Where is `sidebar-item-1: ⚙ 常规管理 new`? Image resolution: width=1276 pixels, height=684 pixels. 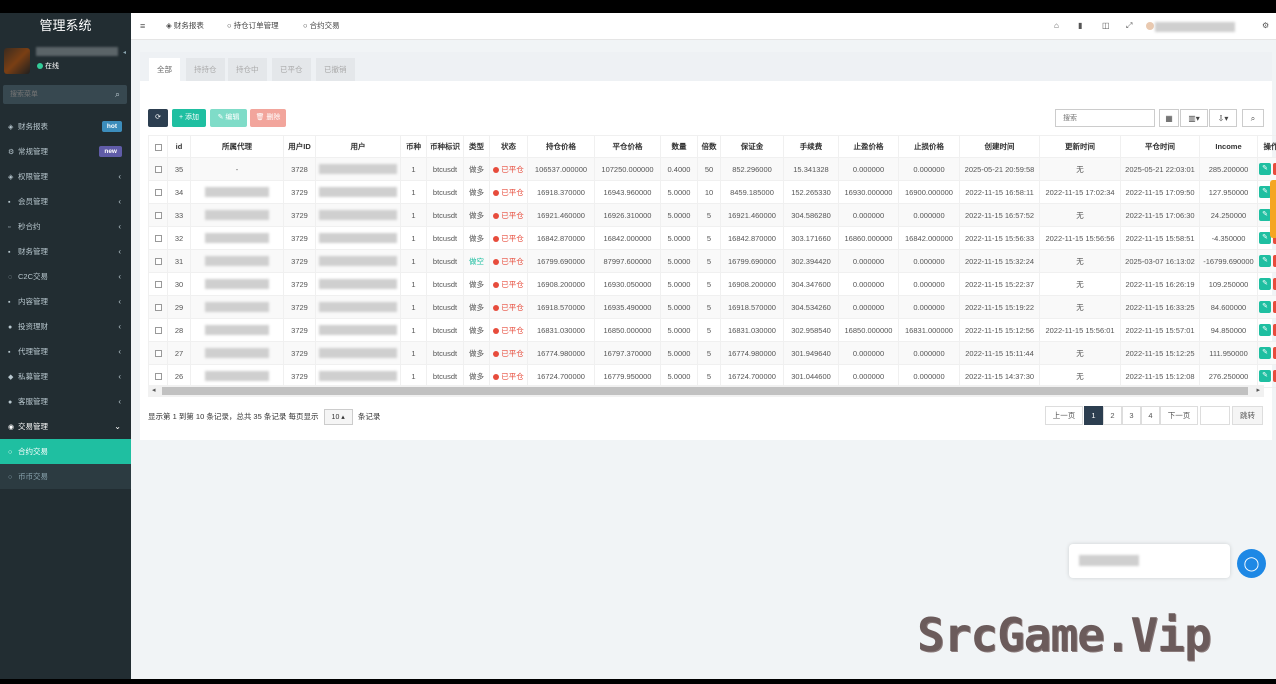 sidebar-item-1: ⚙ 常规管理 new is located at coordinates (65, 151).